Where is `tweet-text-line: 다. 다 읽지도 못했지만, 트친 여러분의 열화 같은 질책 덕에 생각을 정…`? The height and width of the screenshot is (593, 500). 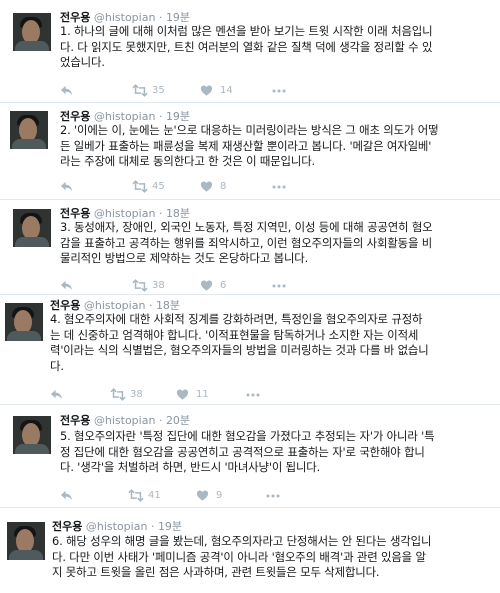 tweet-text-line: 다. 다 읽지도 못했지만, 트친 여러분의 열화 같은 질책 덕에 생각을 정… is located at coordinates (246, 46).